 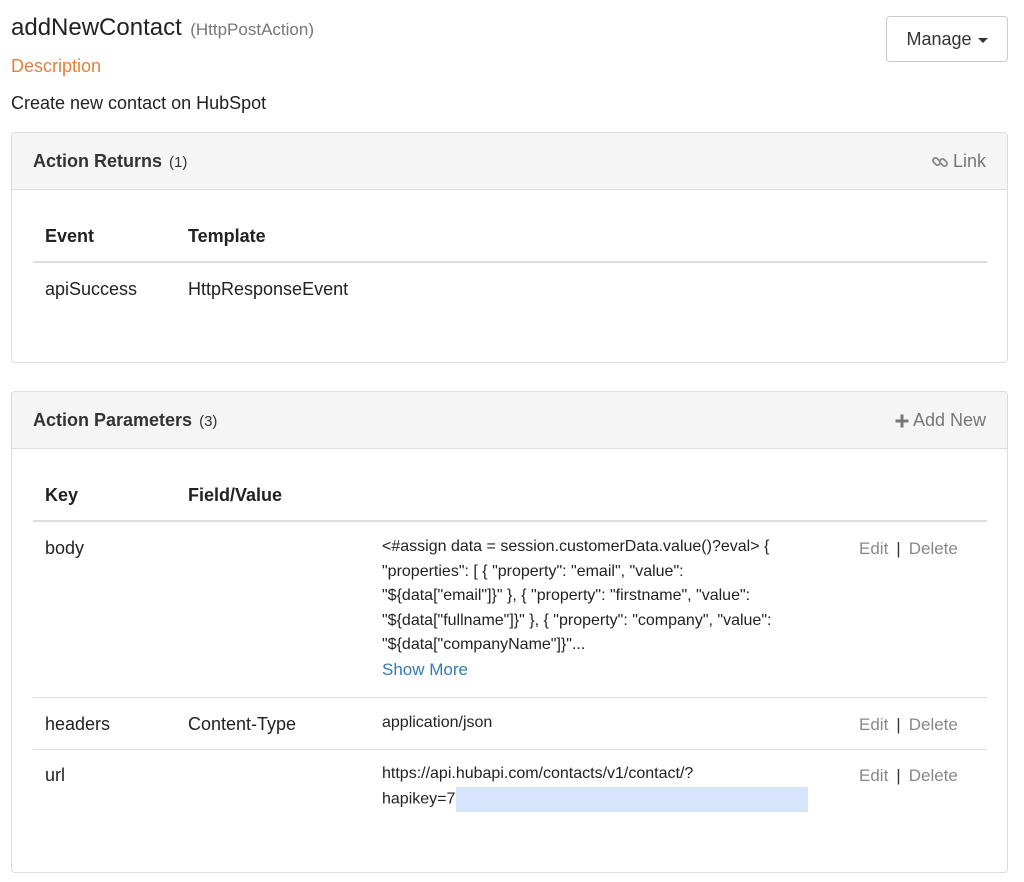 I want to click on template-cell: HttpResponseEvent, so click(x=268, y=289).